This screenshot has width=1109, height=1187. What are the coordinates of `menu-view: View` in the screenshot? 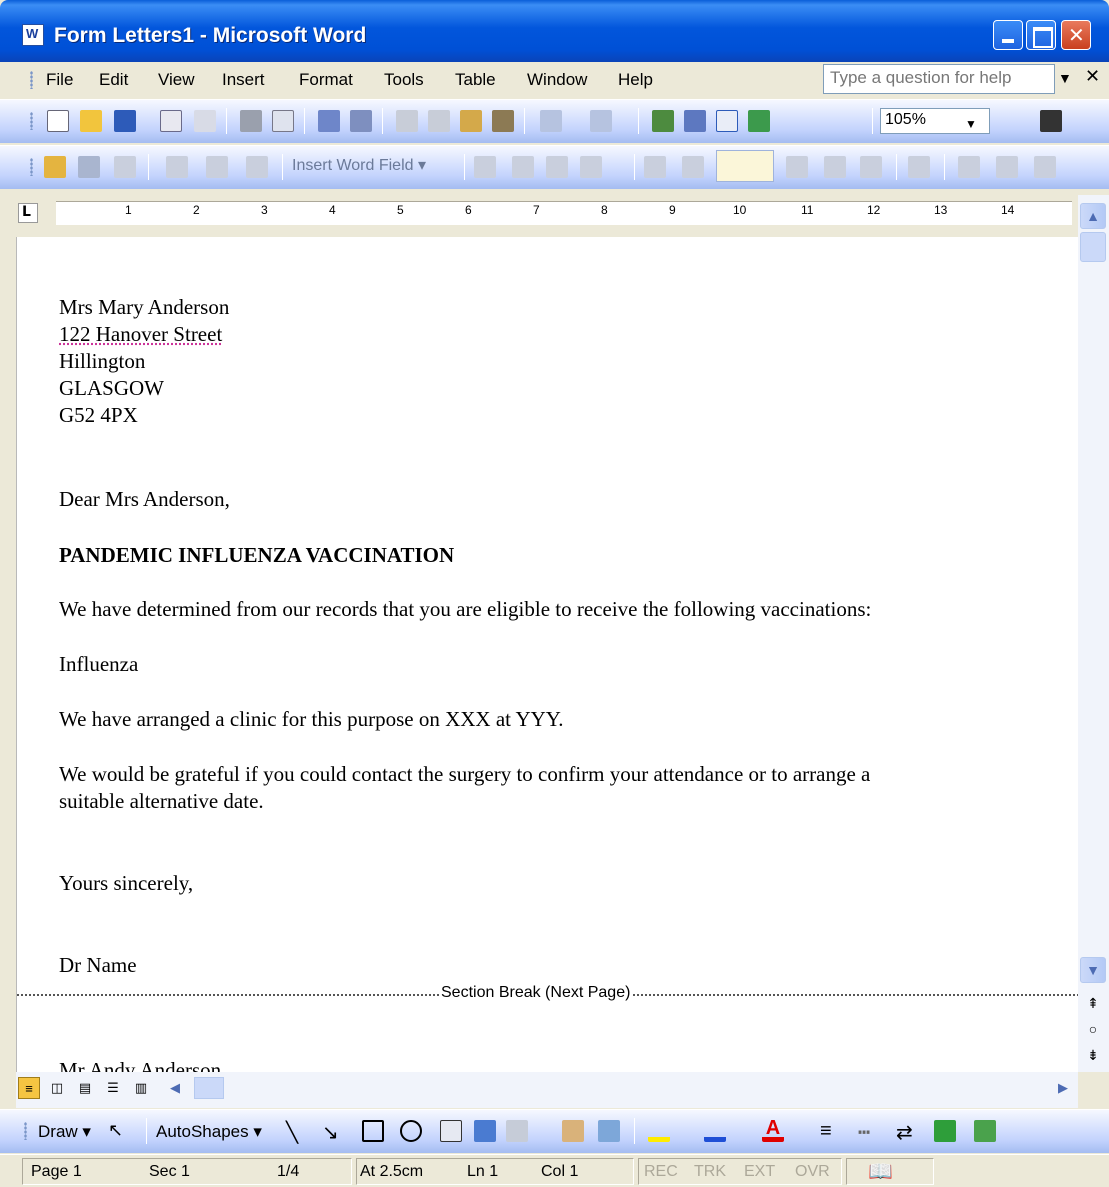 It's located at (176, 80).